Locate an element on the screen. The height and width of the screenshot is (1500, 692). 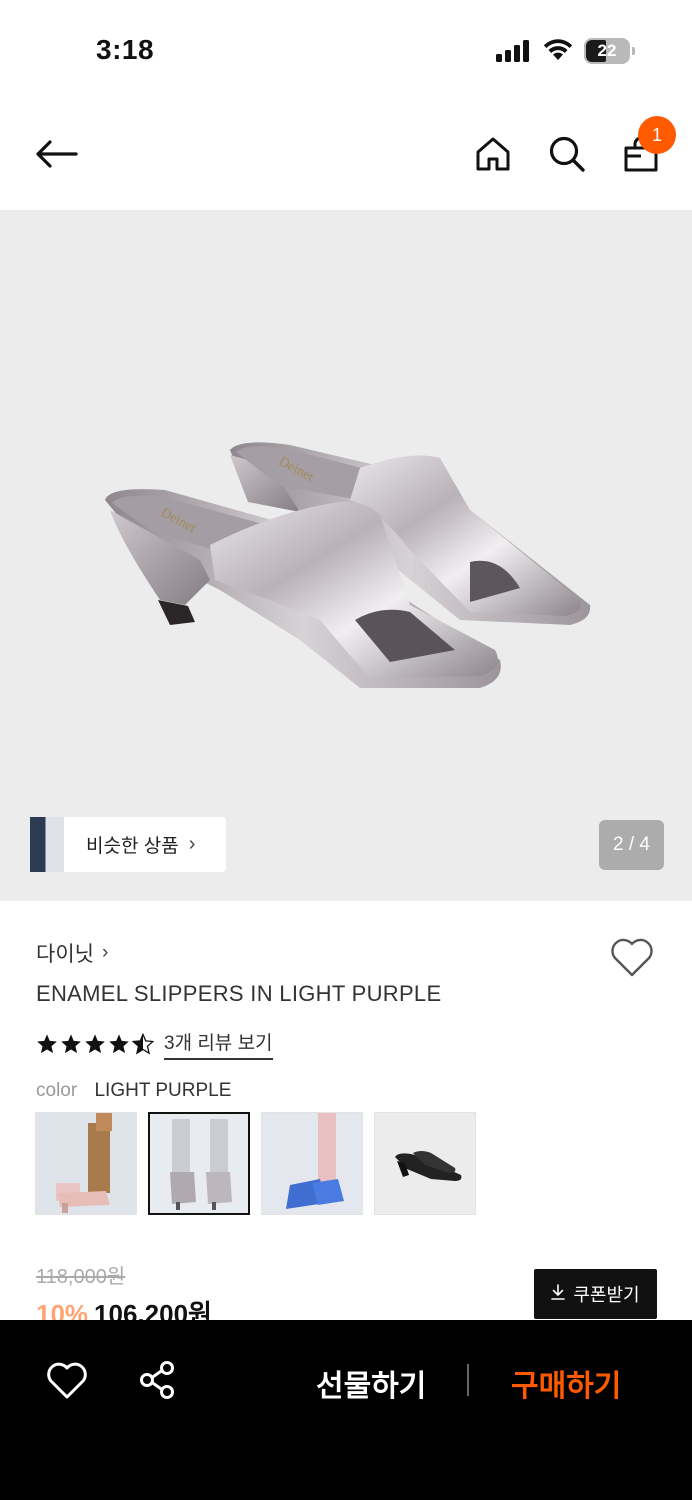
battery-level: 22 is located at coordinates (607, 50).